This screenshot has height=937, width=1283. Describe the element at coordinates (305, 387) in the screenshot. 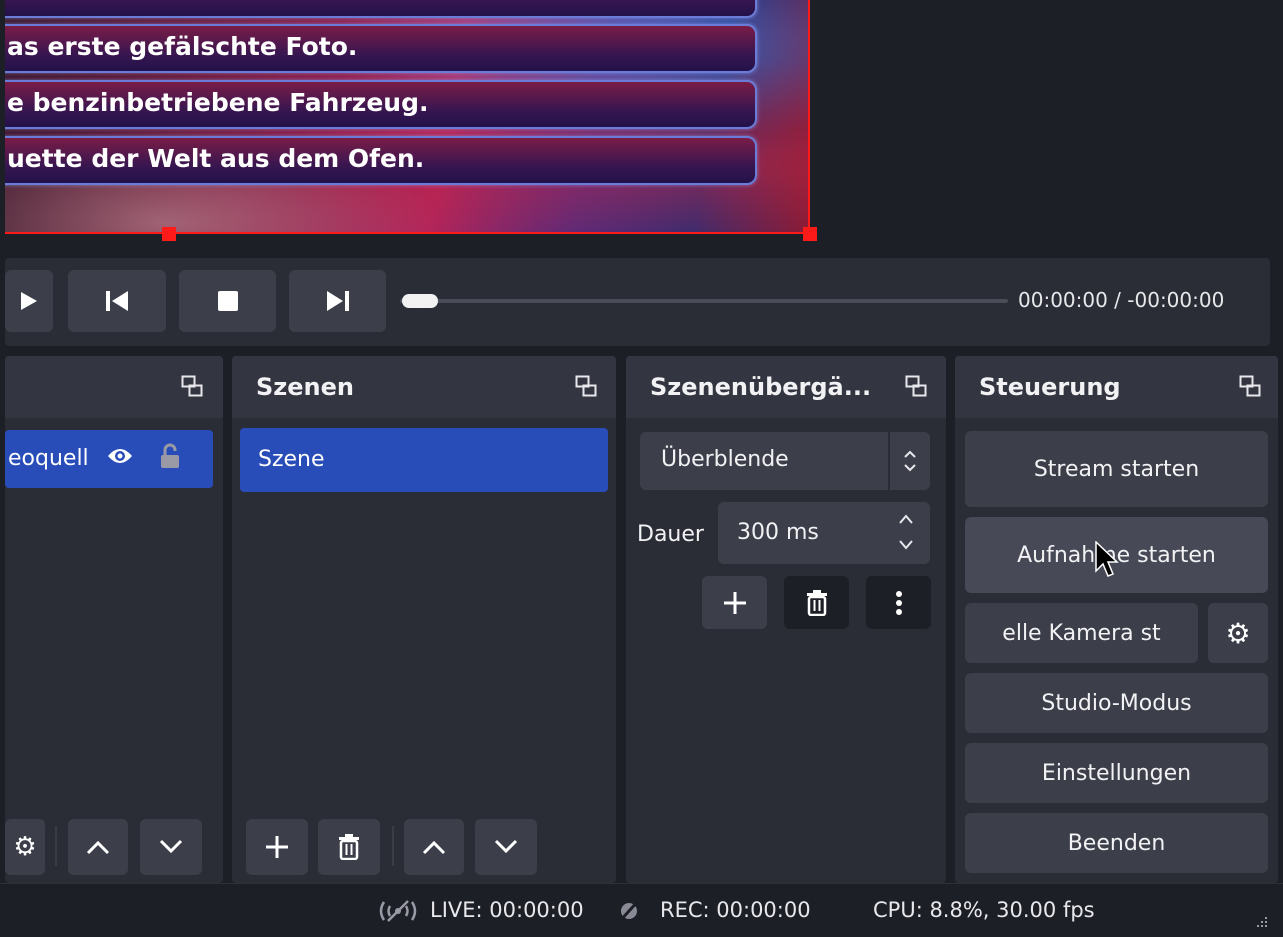

I see `scenes-dock-title: Szenen` at that location.